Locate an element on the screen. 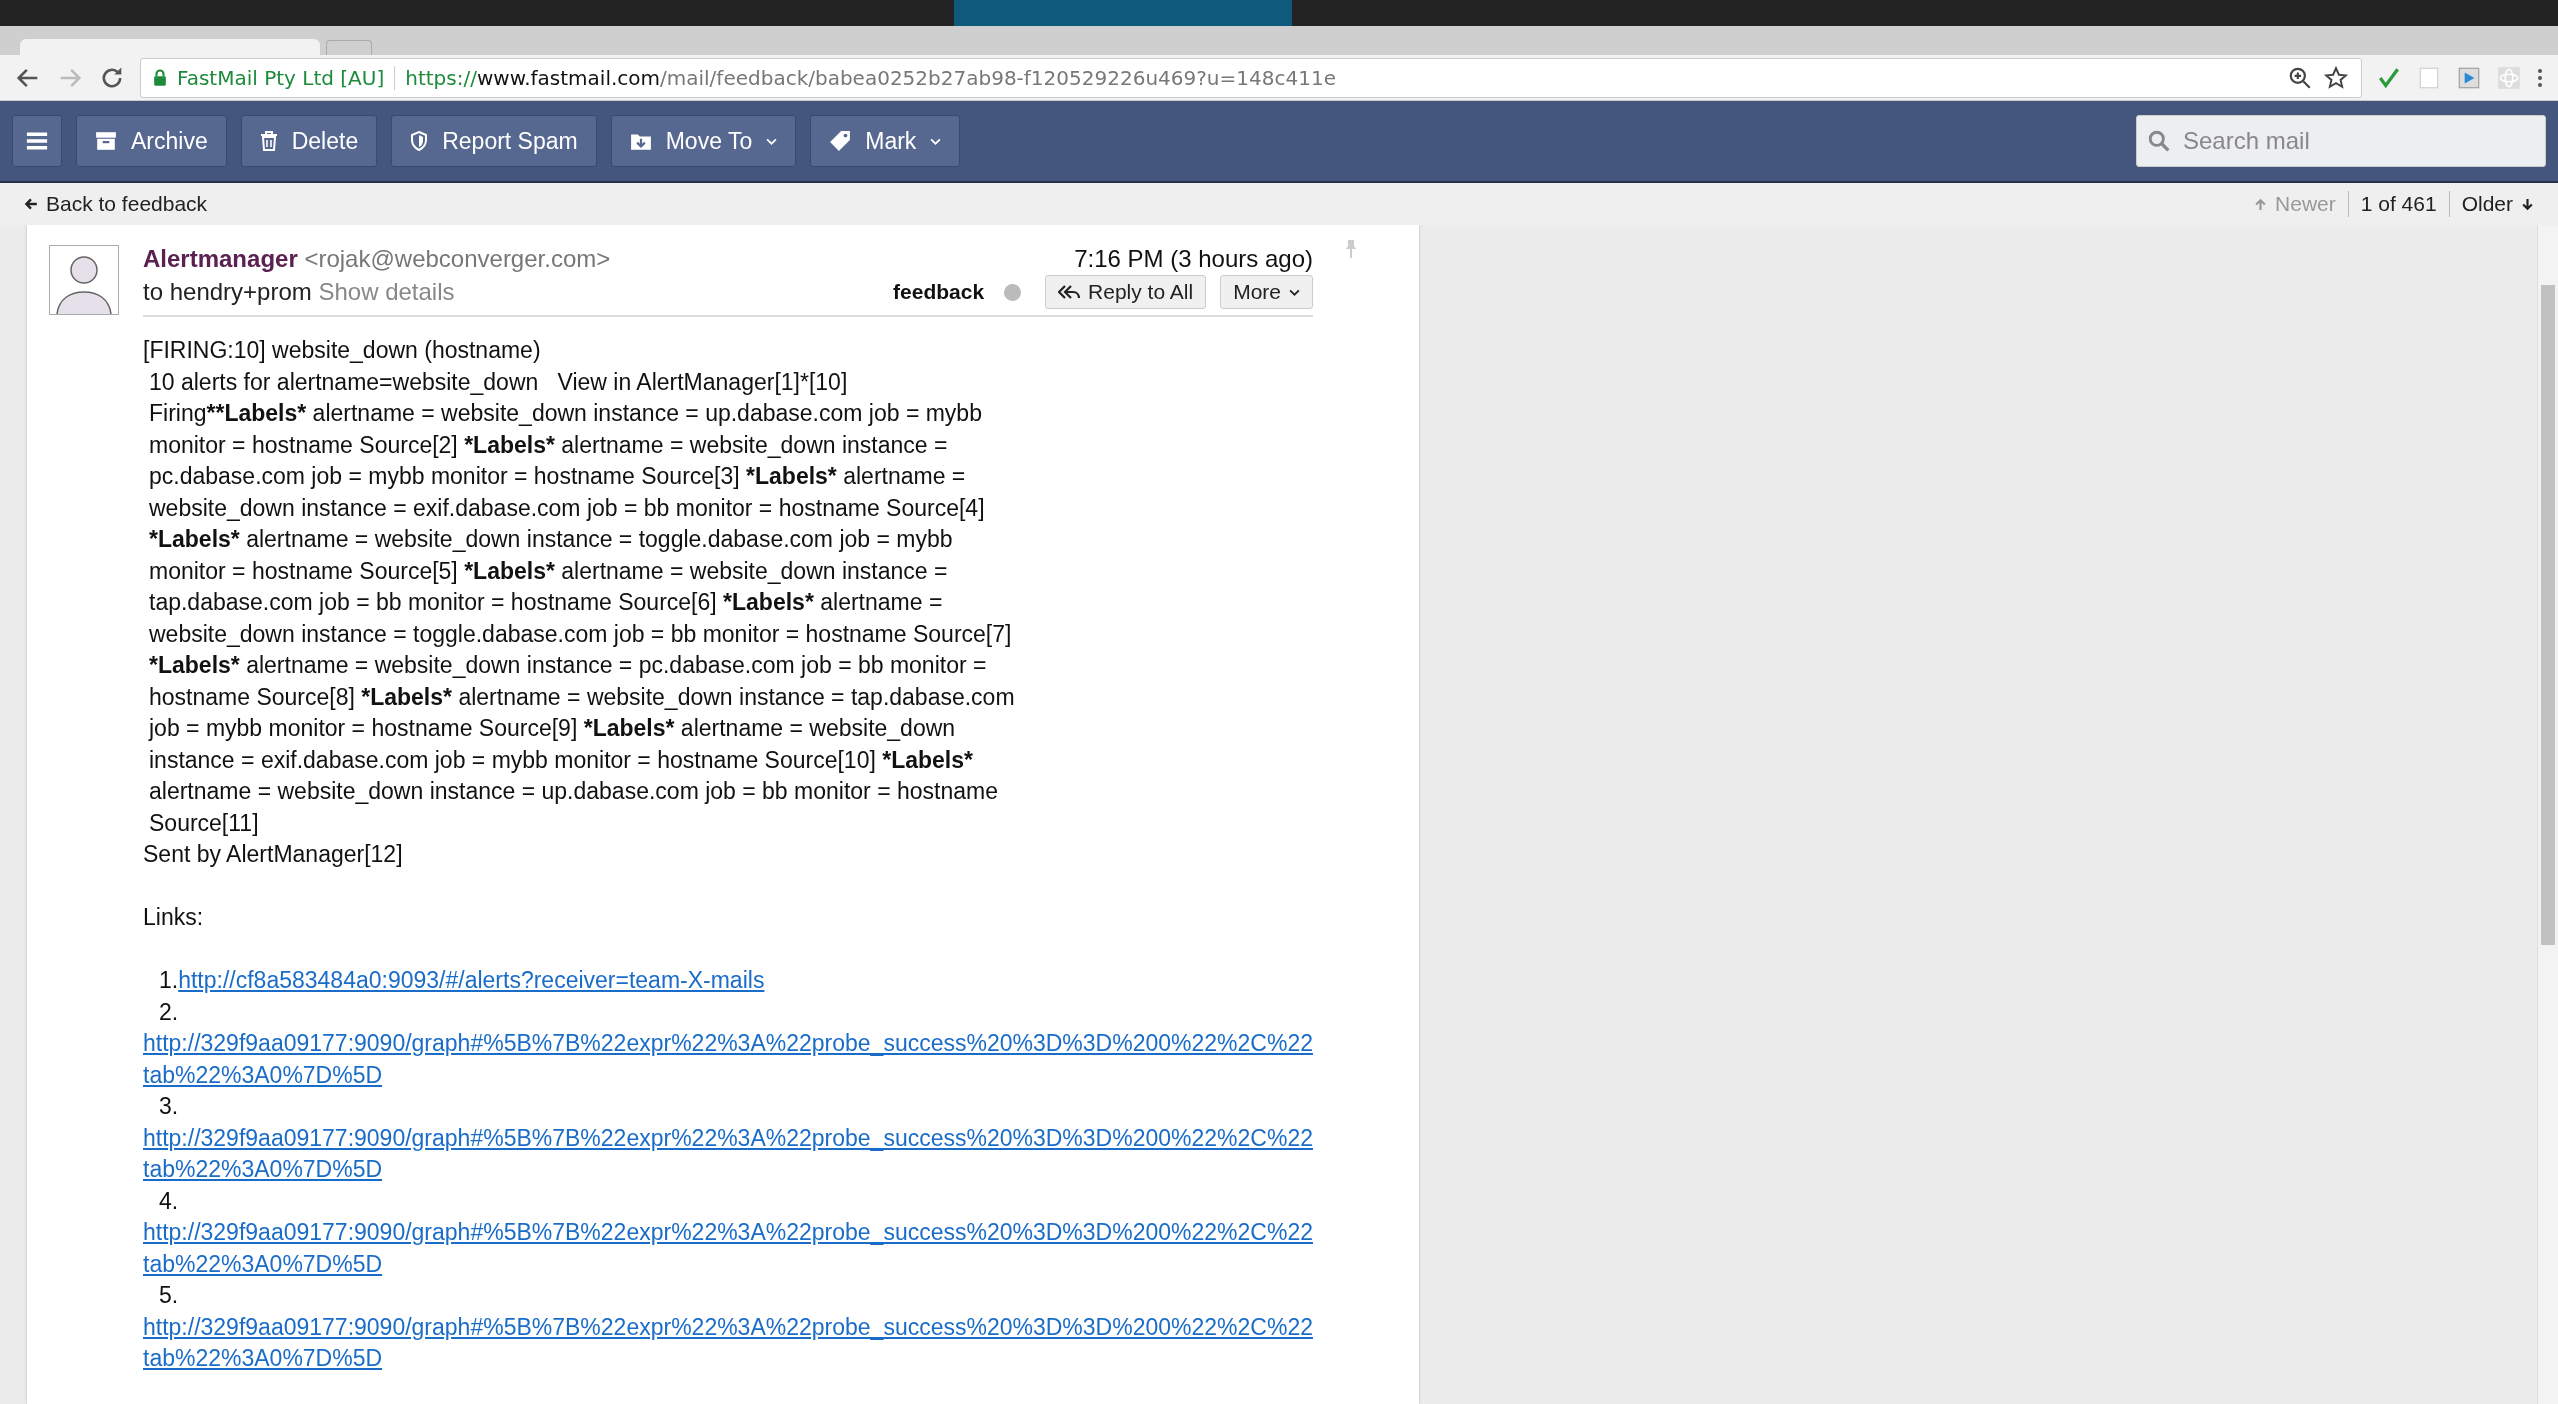 Image resolution: width=2558 pixels, height=1404 pixels. down-arrow-icon is located at coordinates (2527, 204).